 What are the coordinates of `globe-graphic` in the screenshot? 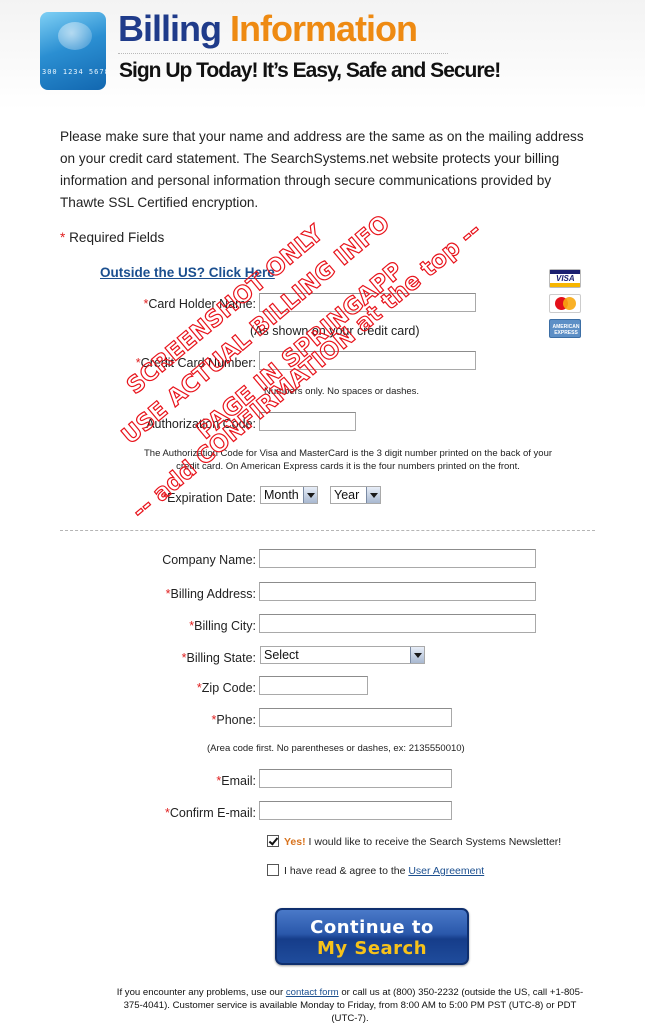 It's located at (75, 36).